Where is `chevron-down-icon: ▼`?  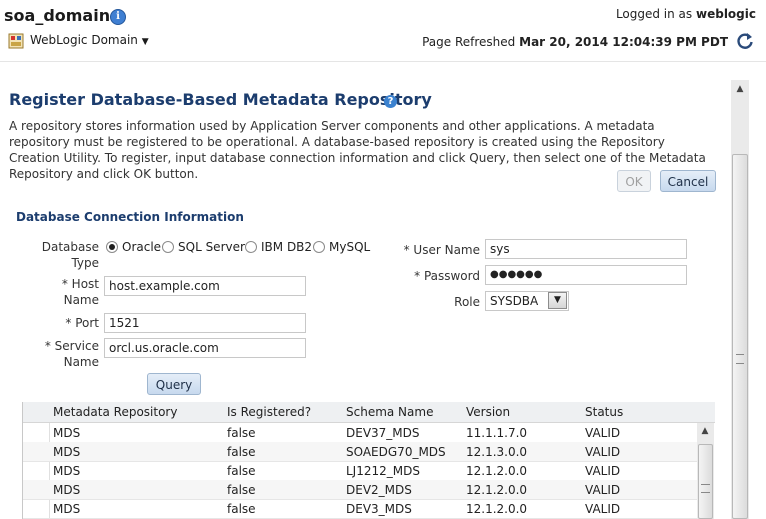
chevron-down-icon: ▼ is located at coordinates (145, 42).